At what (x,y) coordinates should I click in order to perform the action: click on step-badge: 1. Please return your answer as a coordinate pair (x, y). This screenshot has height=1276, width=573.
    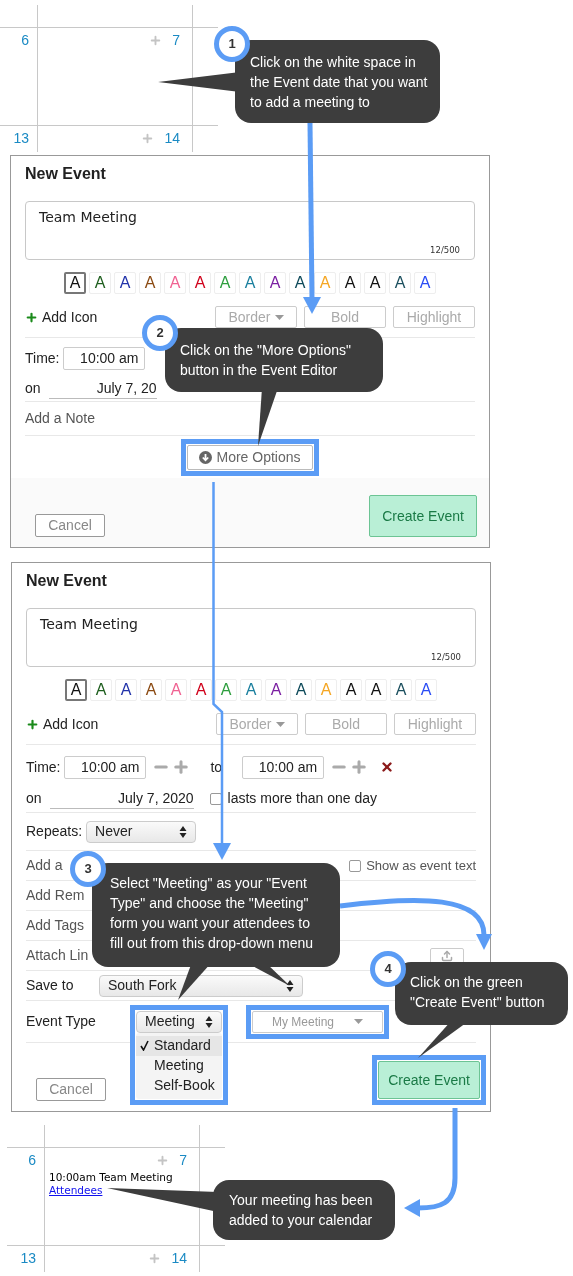
    Looking at the image, I should click on (232, 44).